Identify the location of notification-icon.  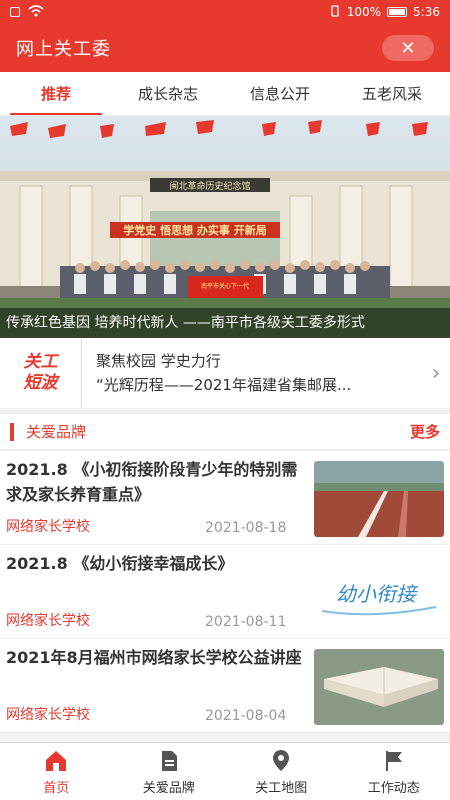
(15, 12).